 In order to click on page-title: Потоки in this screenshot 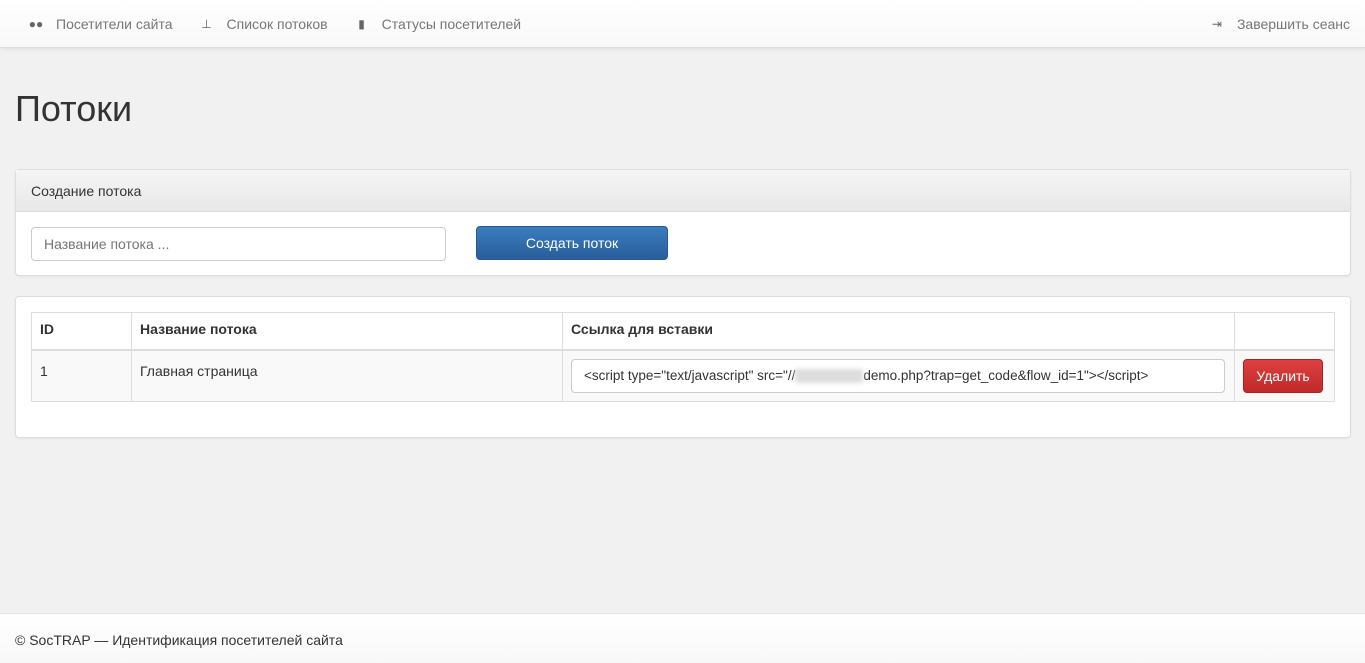, I will do `click(74, 108)`.